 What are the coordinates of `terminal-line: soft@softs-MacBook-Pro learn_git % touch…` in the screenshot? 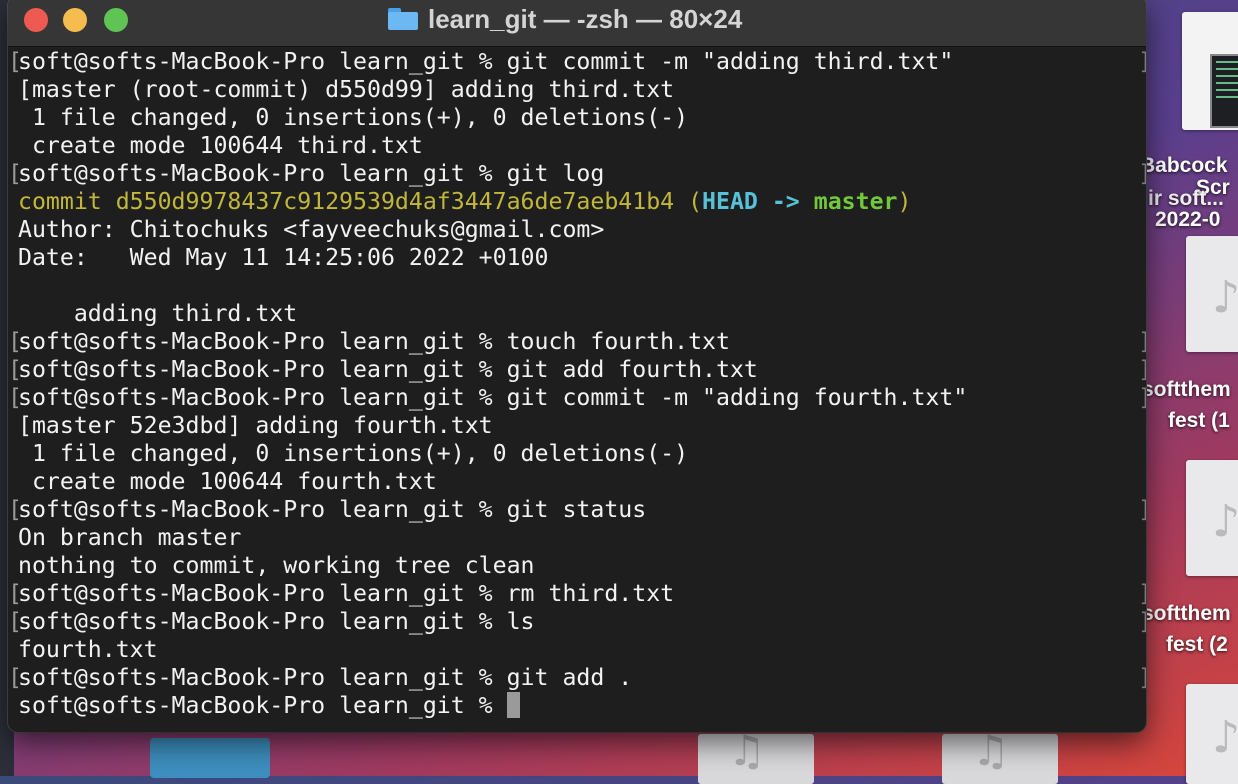 It's located at (374, 341).